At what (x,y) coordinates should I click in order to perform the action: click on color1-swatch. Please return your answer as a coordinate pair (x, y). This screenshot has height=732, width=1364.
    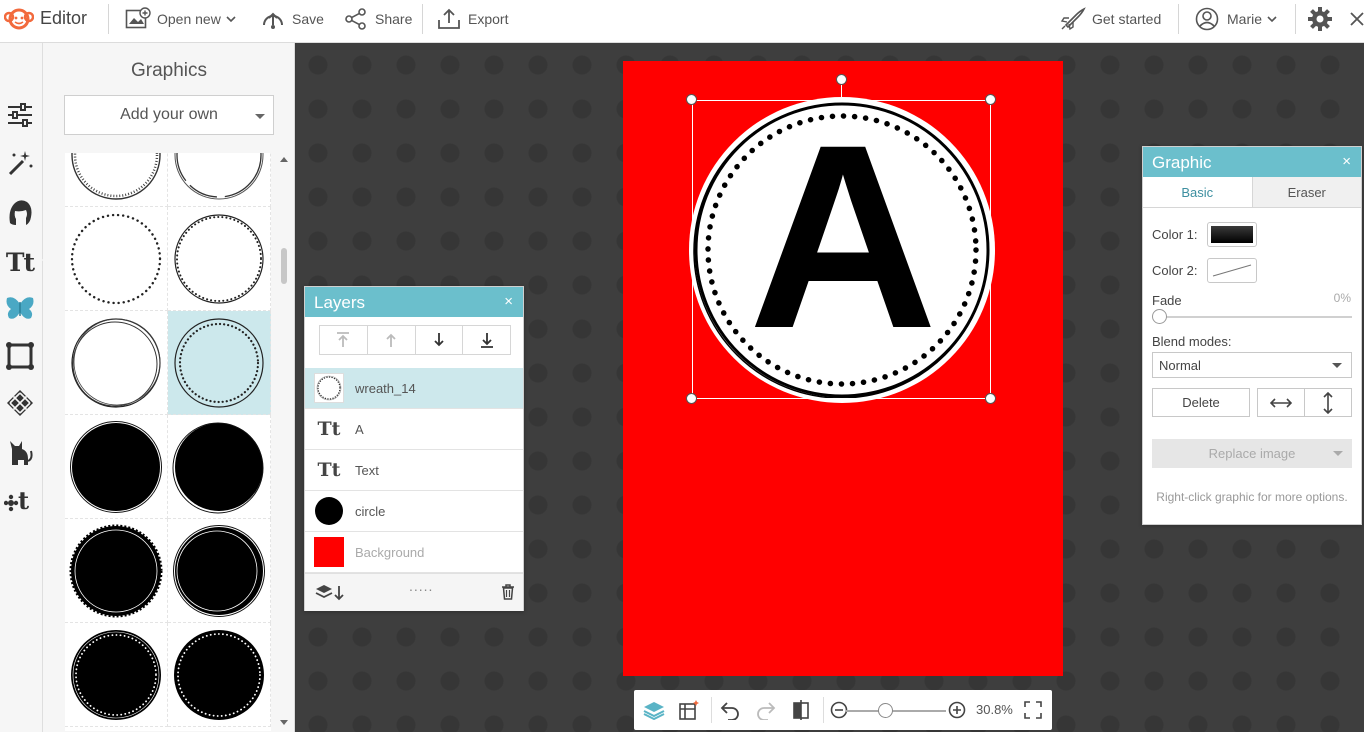
    Looking at the image, I should click on (1232, 234).